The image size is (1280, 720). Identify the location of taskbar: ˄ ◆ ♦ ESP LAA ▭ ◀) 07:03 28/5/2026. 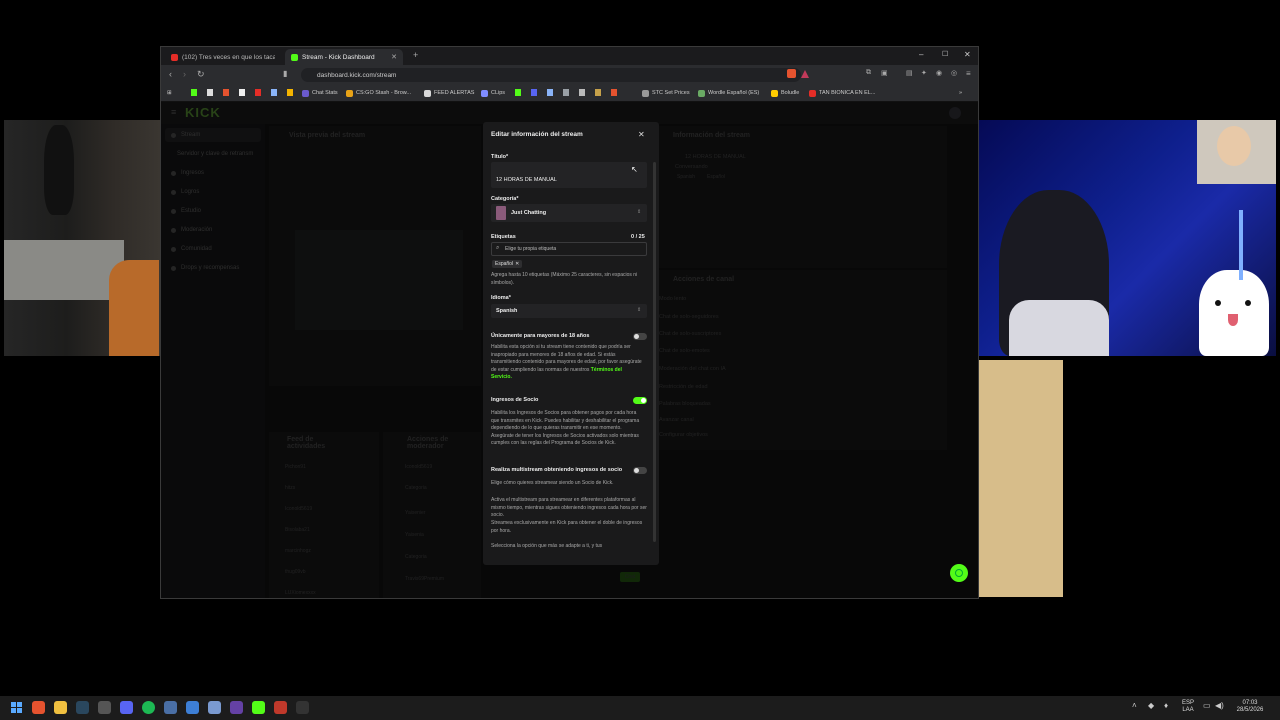
(640, 708).